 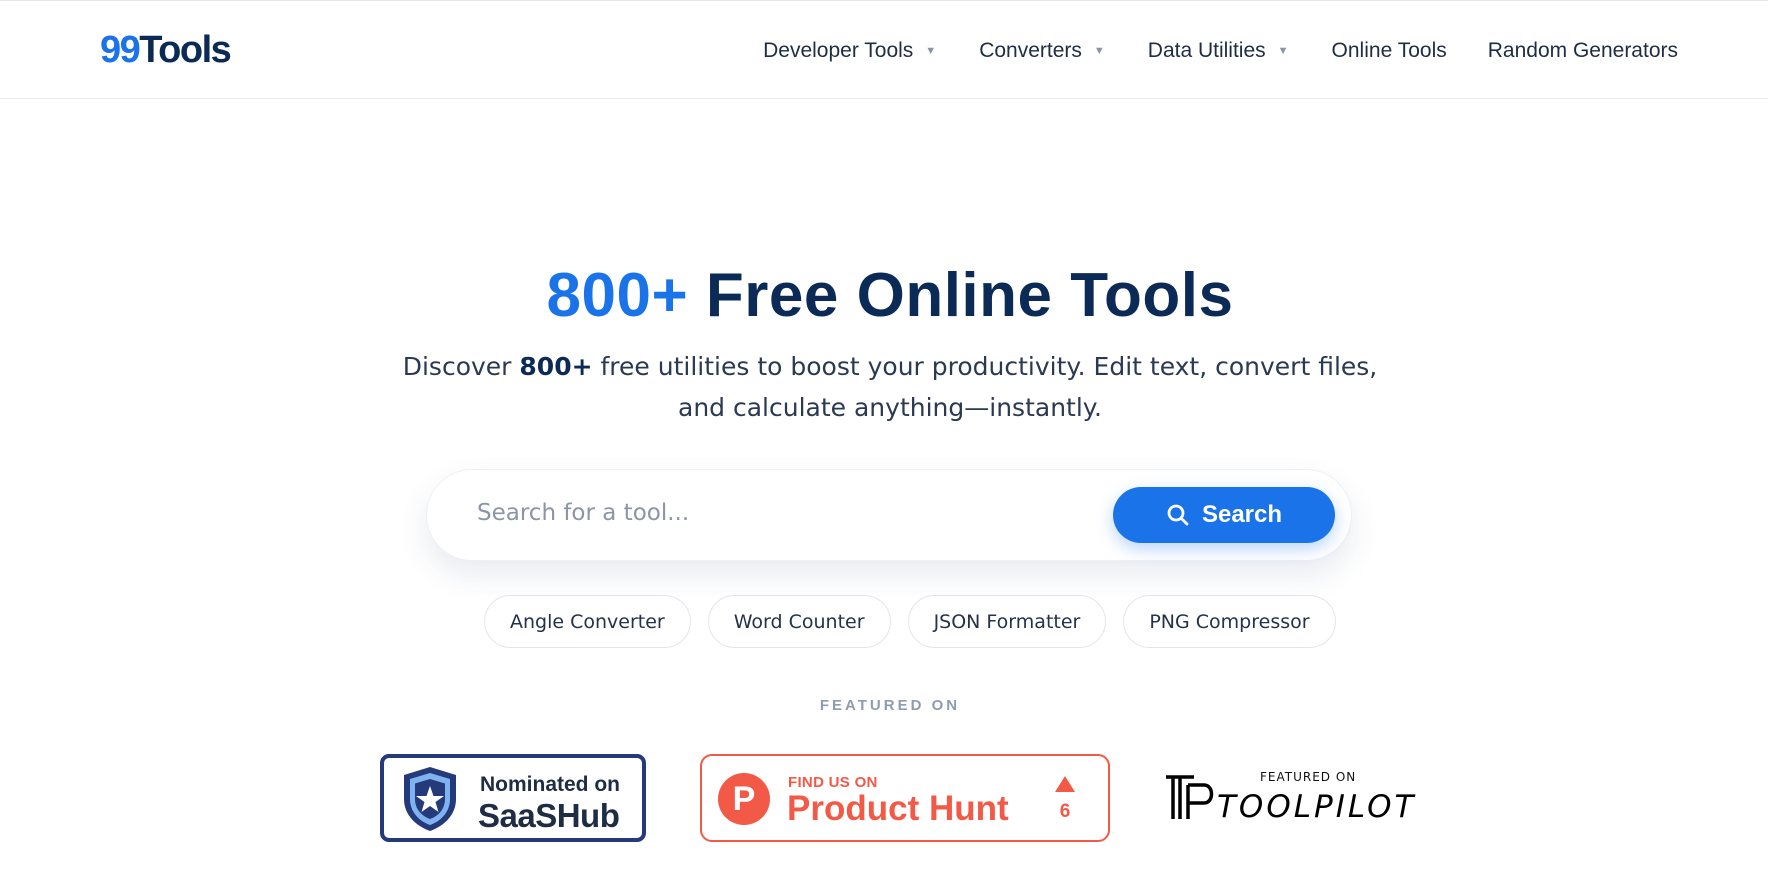 What do you see at coordinates (969, 295) in the screenshot?
I see `hero-title-rest: Free Online Tools` at bounding box center [969, 295].